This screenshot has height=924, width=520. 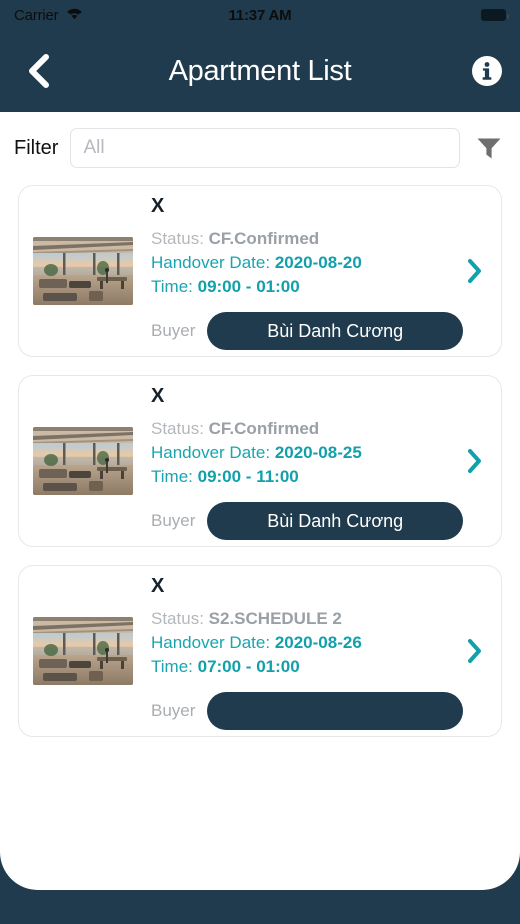 I want to click on battery-full-icon, so click(x=495, y=15).